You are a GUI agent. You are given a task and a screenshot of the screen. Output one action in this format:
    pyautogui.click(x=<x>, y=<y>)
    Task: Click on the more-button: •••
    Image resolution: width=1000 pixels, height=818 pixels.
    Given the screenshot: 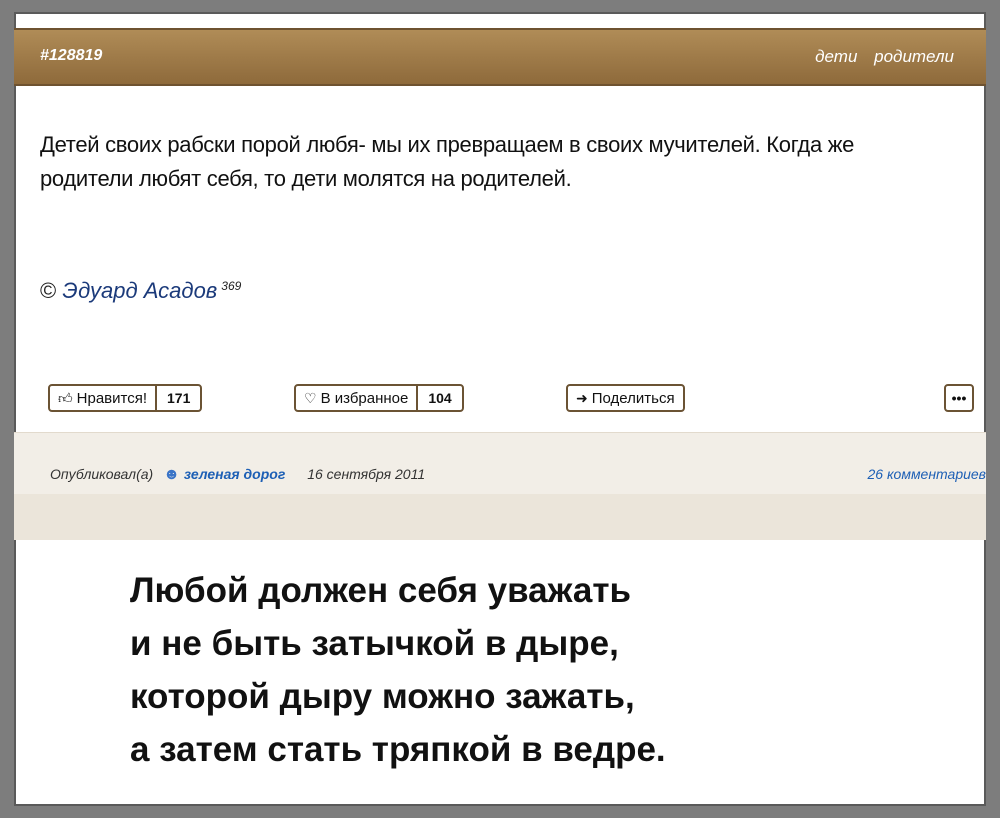 What is the action you would take?
    pyautogui.click(x=959, y=398)
    